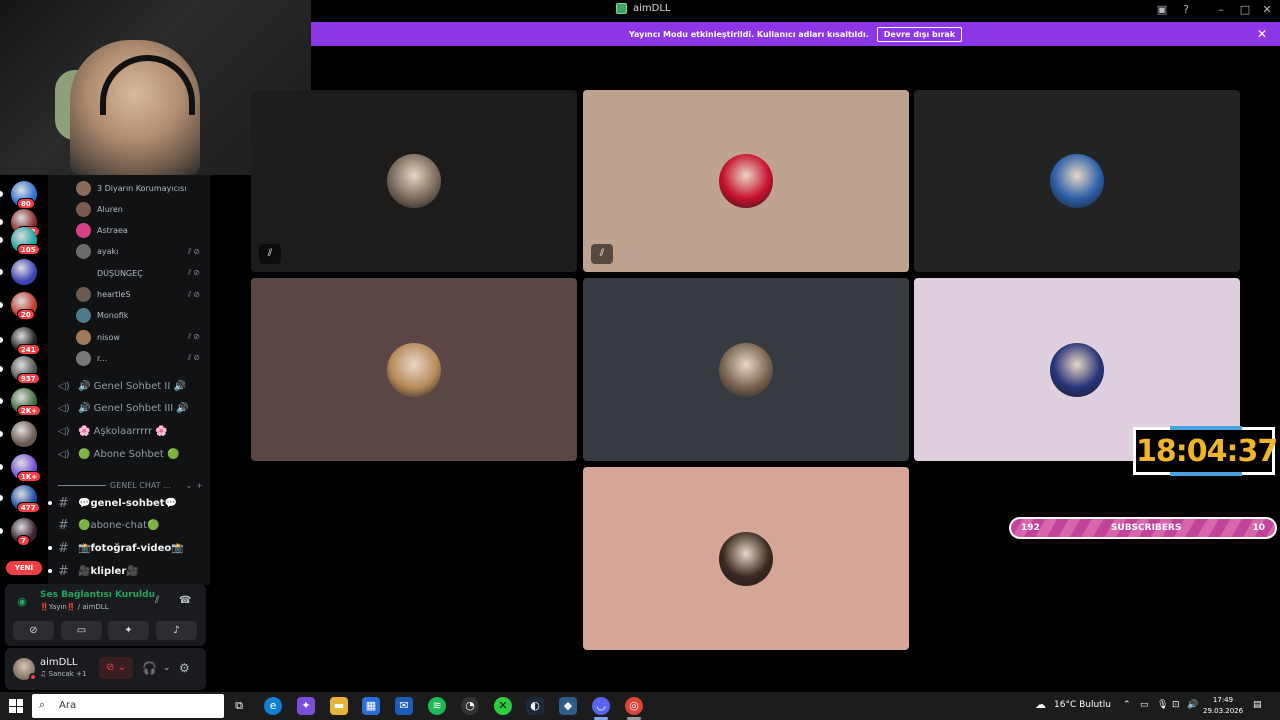  Describe the element at coordinates (129, 454) in the screenshot. I see `voice-channel-name: 🟢 Abone Sohbet 🟢` at that location.